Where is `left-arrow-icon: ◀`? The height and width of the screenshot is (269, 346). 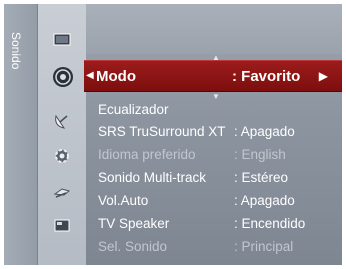
left-arrow-icon: ◀ is located at coordinates (90, 75).